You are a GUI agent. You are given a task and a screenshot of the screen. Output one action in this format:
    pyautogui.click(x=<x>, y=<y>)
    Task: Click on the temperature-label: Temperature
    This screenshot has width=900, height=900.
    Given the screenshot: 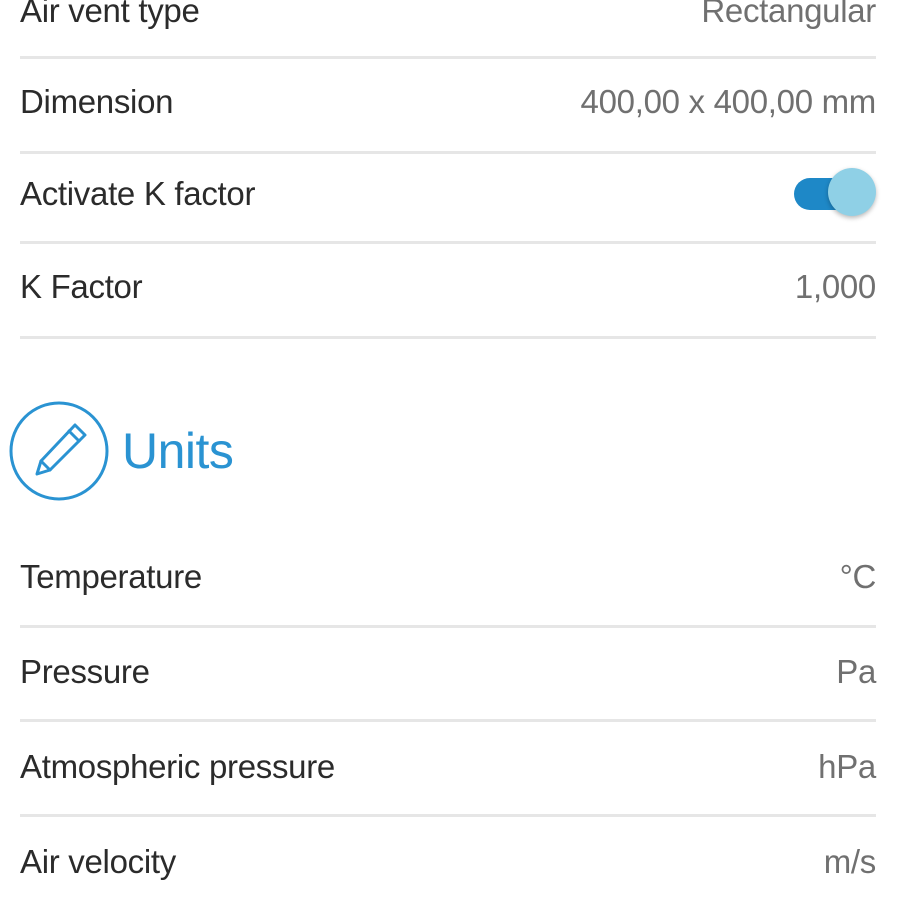 What is the action you would take?
    pyautogui.click(x=111, y=576)
    